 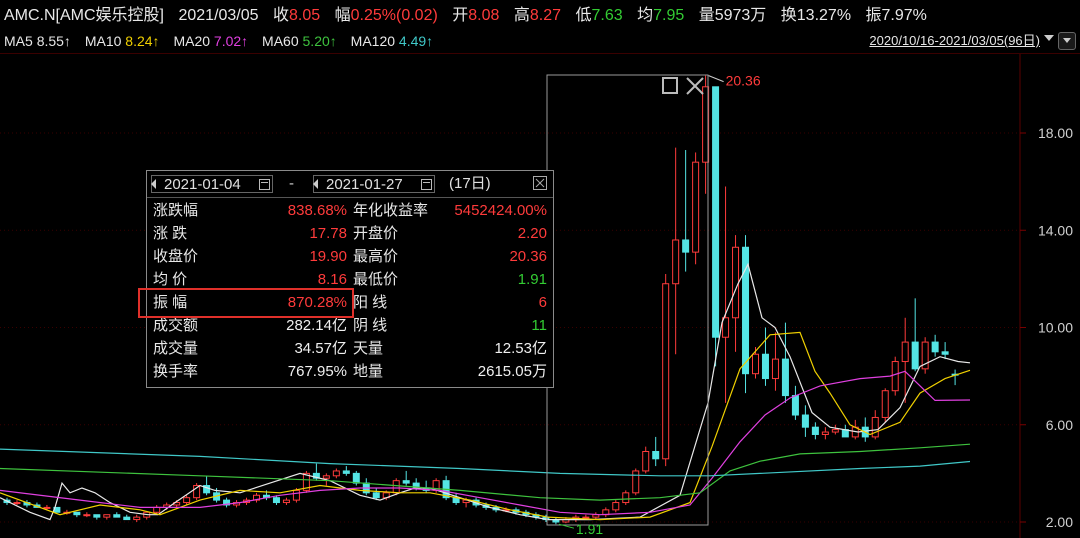 What do you see at coordinates (376, 279) in the screenshot?
I see `stat-label: 最低价` at bounding box center [376, 279].